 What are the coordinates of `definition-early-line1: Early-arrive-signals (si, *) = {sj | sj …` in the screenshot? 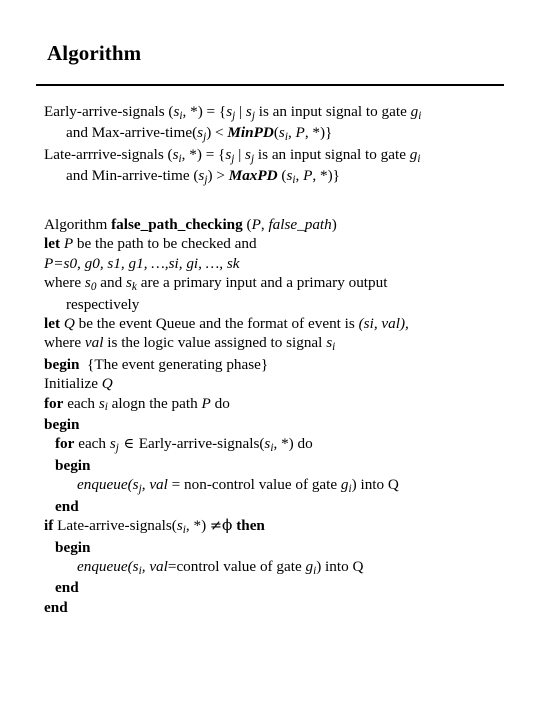 It's located at (279, 112).